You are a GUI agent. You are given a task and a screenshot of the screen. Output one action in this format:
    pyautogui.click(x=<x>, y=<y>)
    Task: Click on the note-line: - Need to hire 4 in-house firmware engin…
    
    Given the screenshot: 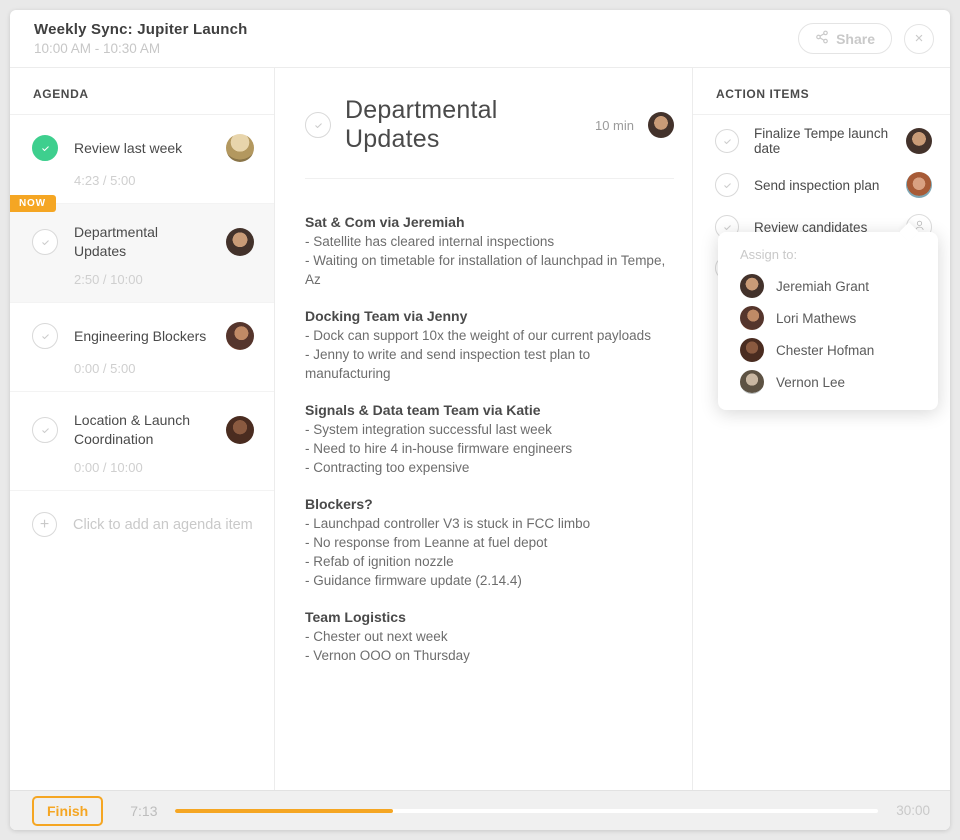 What is the action you would take?
    pyautogui.click(x=439, y=448)
    